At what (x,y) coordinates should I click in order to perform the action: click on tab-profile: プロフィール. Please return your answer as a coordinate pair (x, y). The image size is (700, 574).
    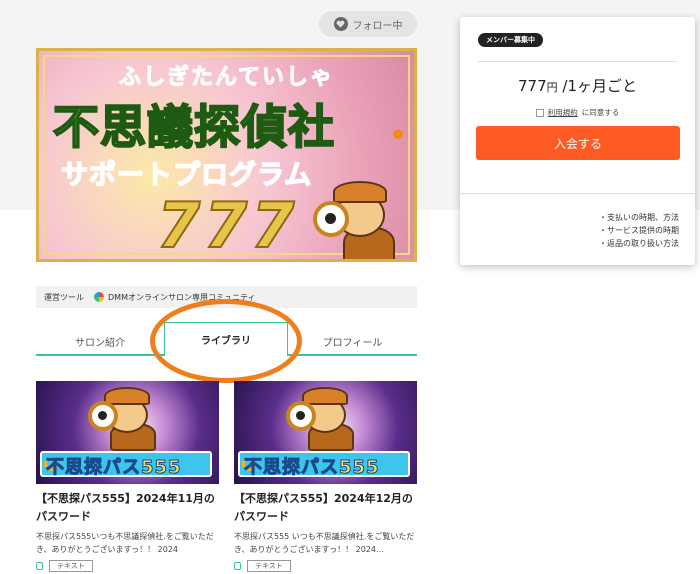
    Looking at the image, I should click on (352, 341).